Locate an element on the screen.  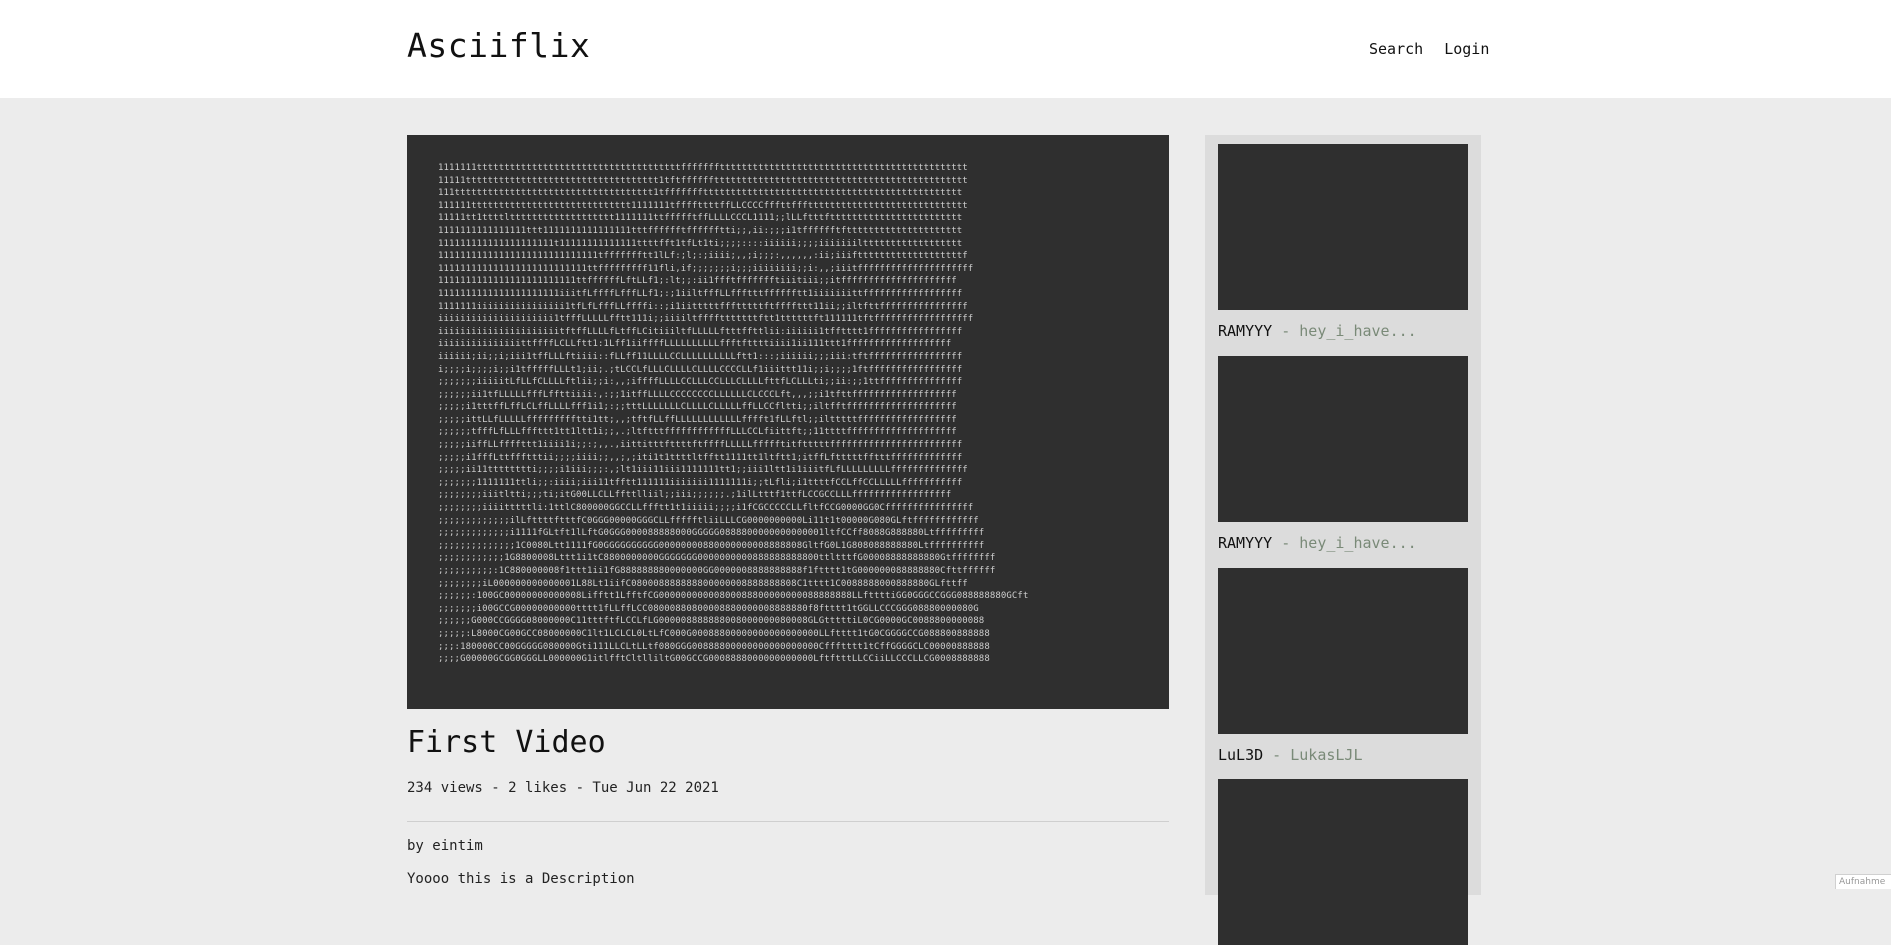
recommendation-caption: LuL3D - LukasLJL is located at coordinates (1343, 755).